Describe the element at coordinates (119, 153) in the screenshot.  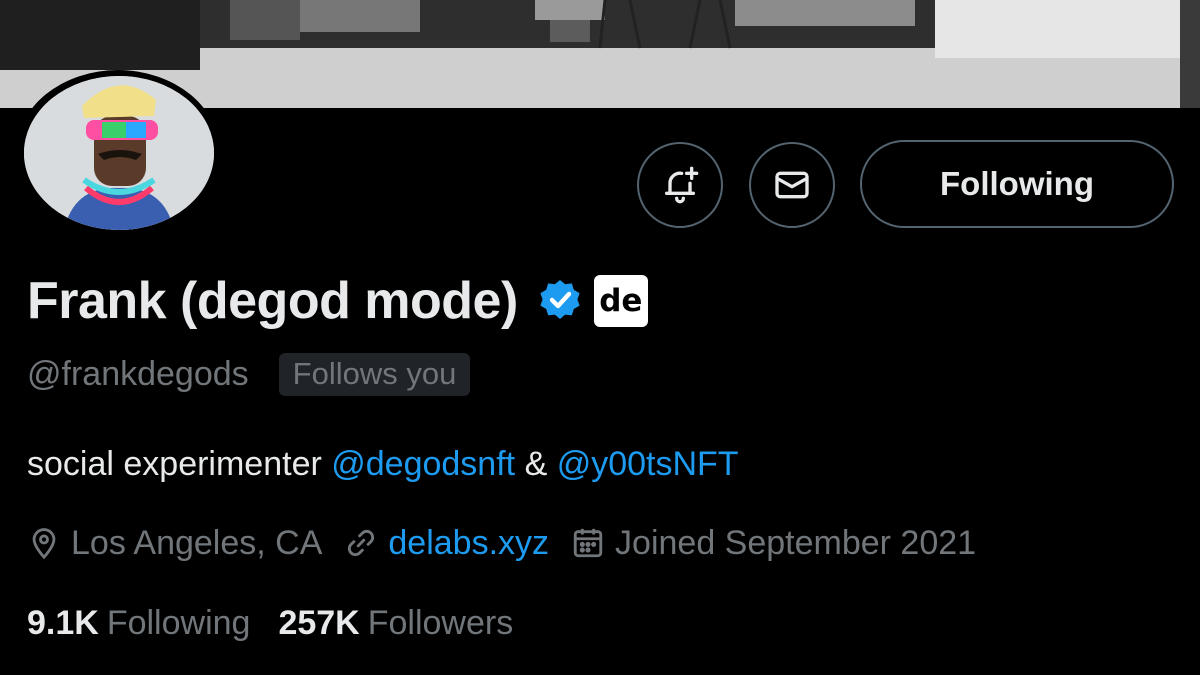
I see `avatar` at that location.